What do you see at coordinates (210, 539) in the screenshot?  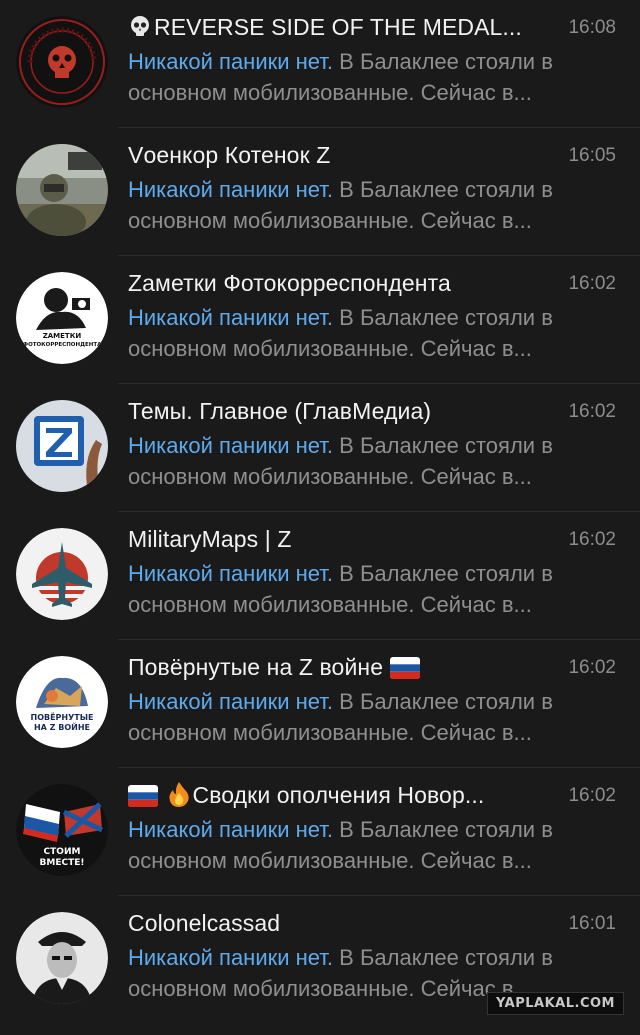 I see `chat-title: MilitaryMaps | Z` at bounding box center [210, 539].